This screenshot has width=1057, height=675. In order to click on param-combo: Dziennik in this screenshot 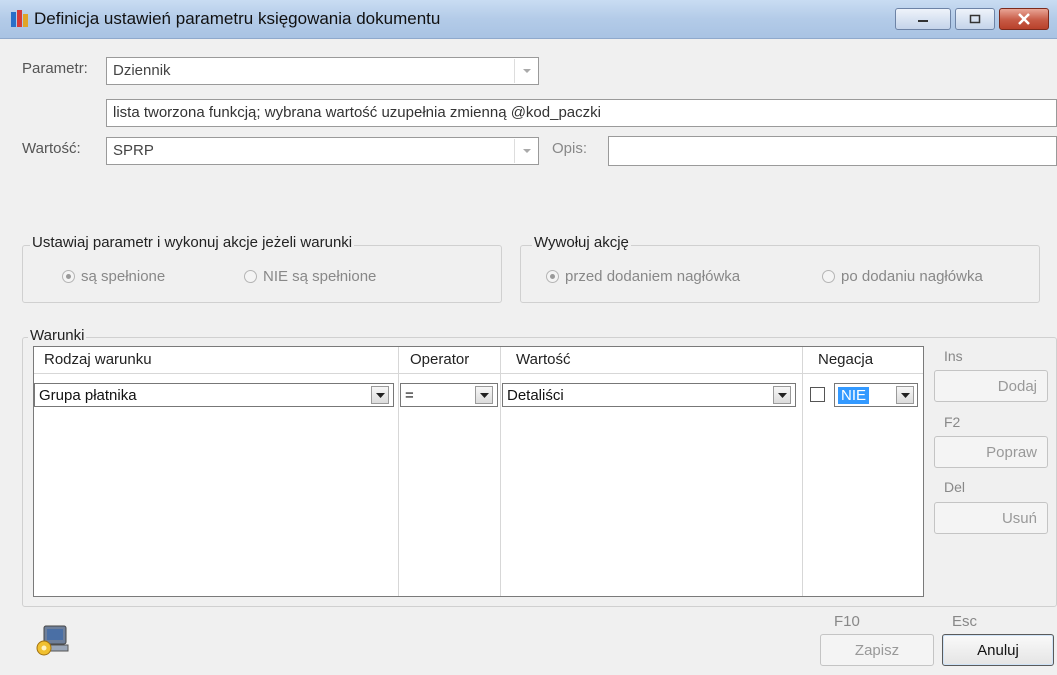, I will do `click(322, 71)`.